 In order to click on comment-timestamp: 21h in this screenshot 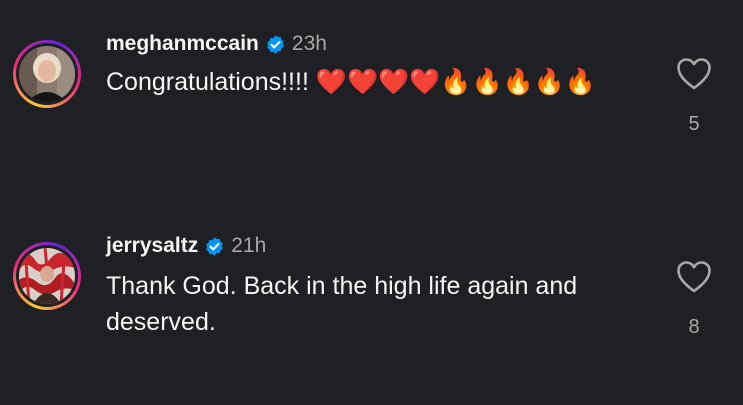, I will do `click(249, 245)`.